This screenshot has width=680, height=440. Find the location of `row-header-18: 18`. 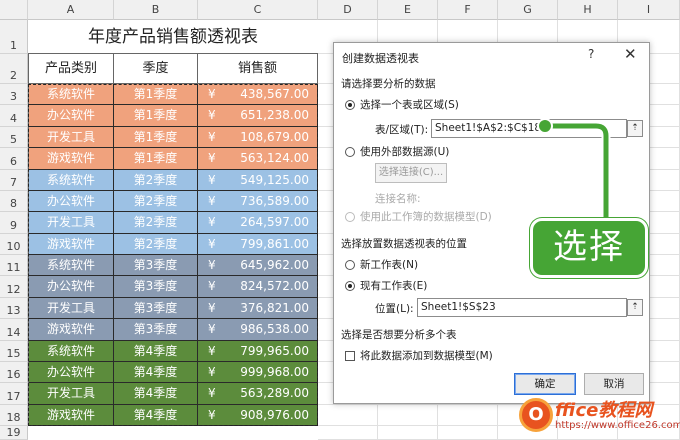

row-header-18: 18 is located at coordinates (14, 415).